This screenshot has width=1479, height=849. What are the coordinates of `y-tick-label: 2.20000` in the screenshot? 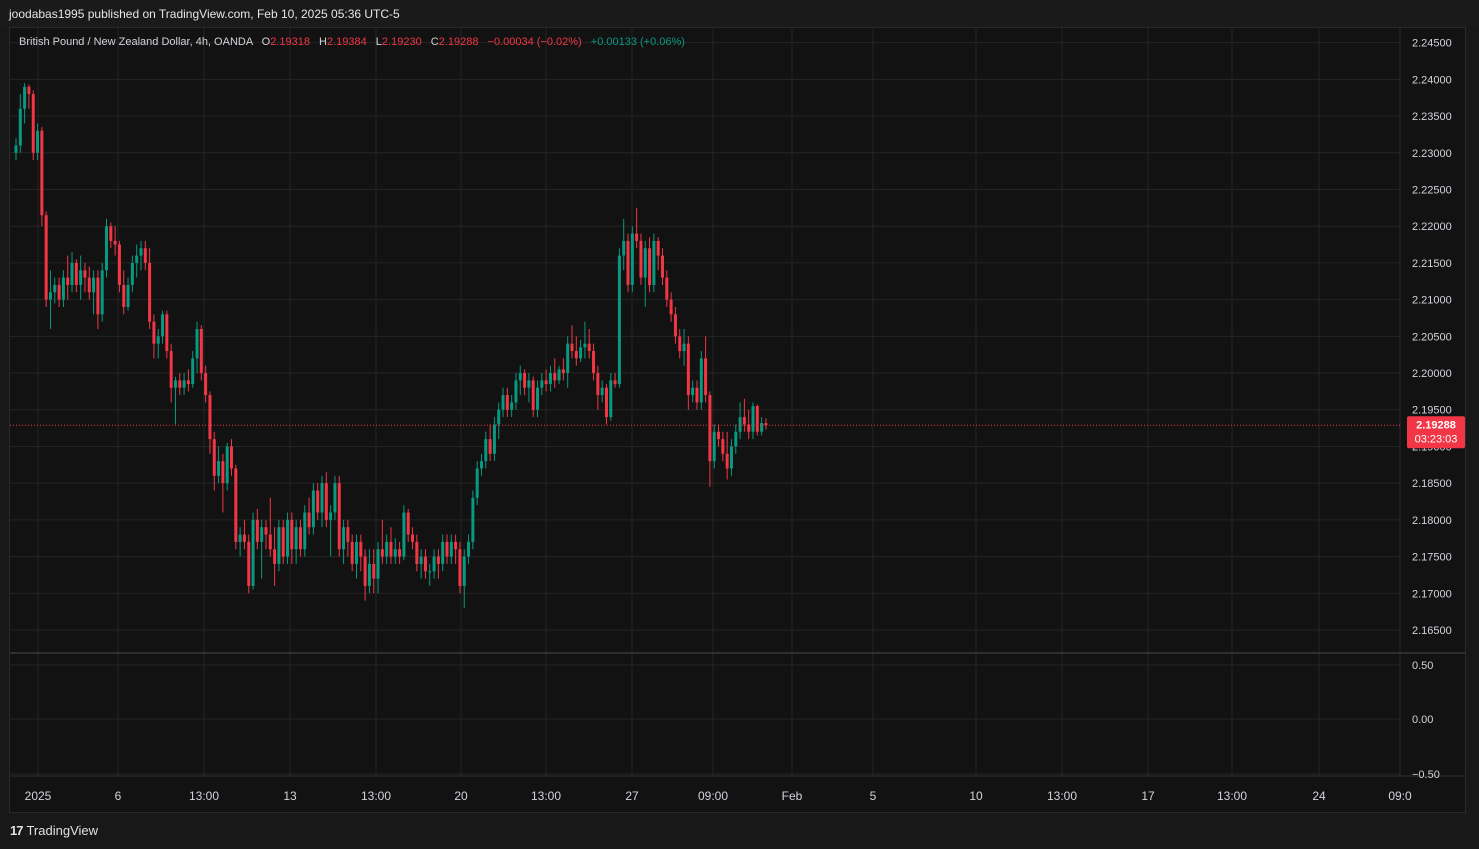 It's located at (1432, 374).